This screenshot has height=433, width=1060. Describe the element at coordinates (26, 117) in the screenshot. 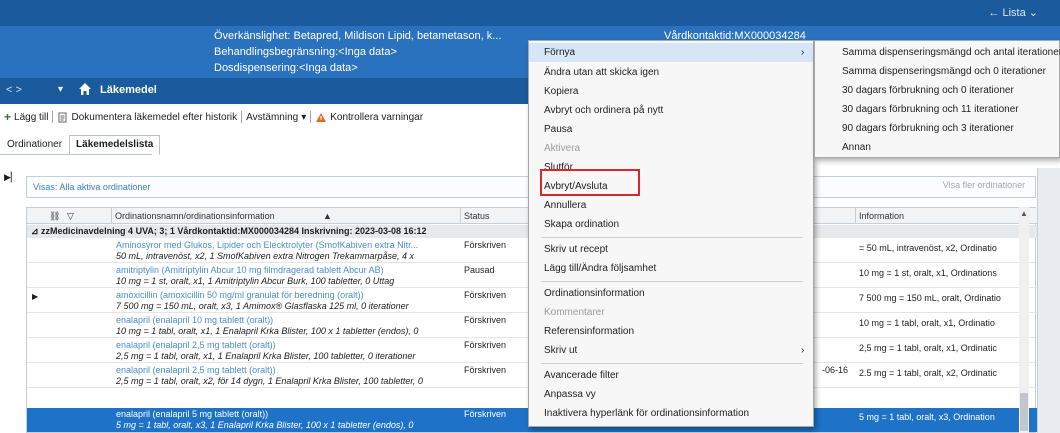

I see `add-button: + Lägg till` at that location.